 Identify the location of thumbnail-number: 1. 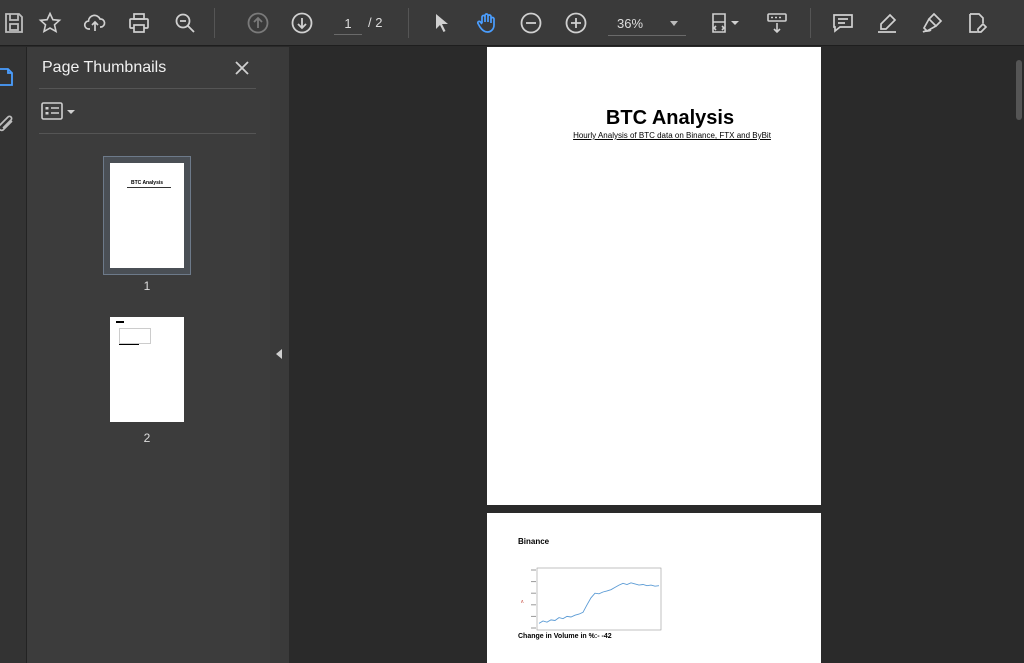
(147, 286).